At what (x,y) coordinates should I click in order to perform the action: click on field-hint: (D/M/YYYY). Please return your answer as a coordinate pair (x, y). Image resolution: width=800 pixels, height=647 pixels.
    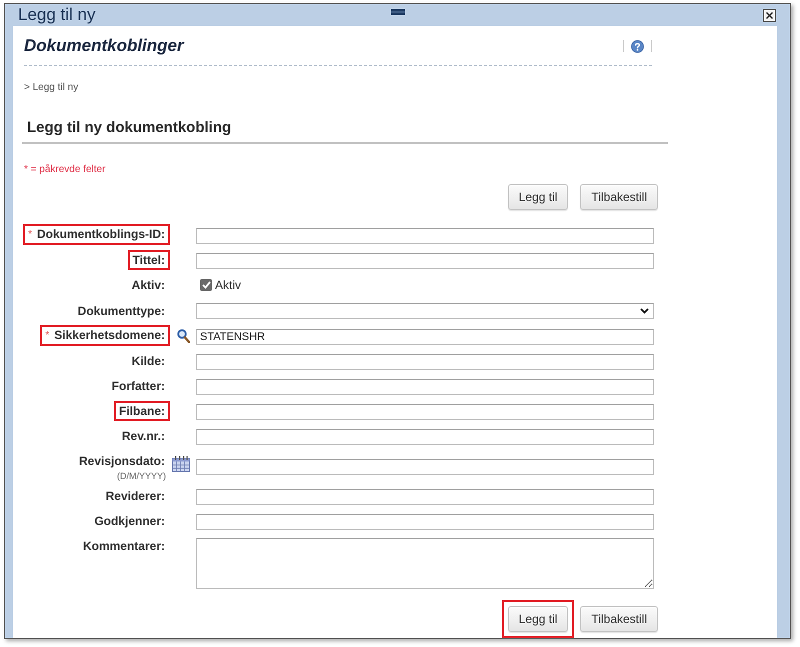
    Looking at the image, I should click on (141, 476).